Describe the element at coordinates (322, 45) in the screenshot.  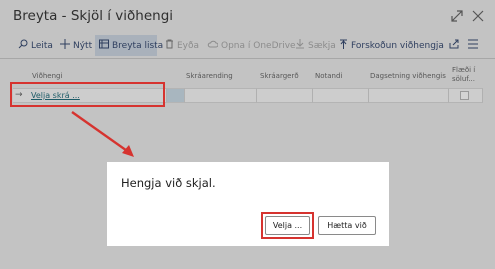
I see `download-button-label: Sækja` at that location.